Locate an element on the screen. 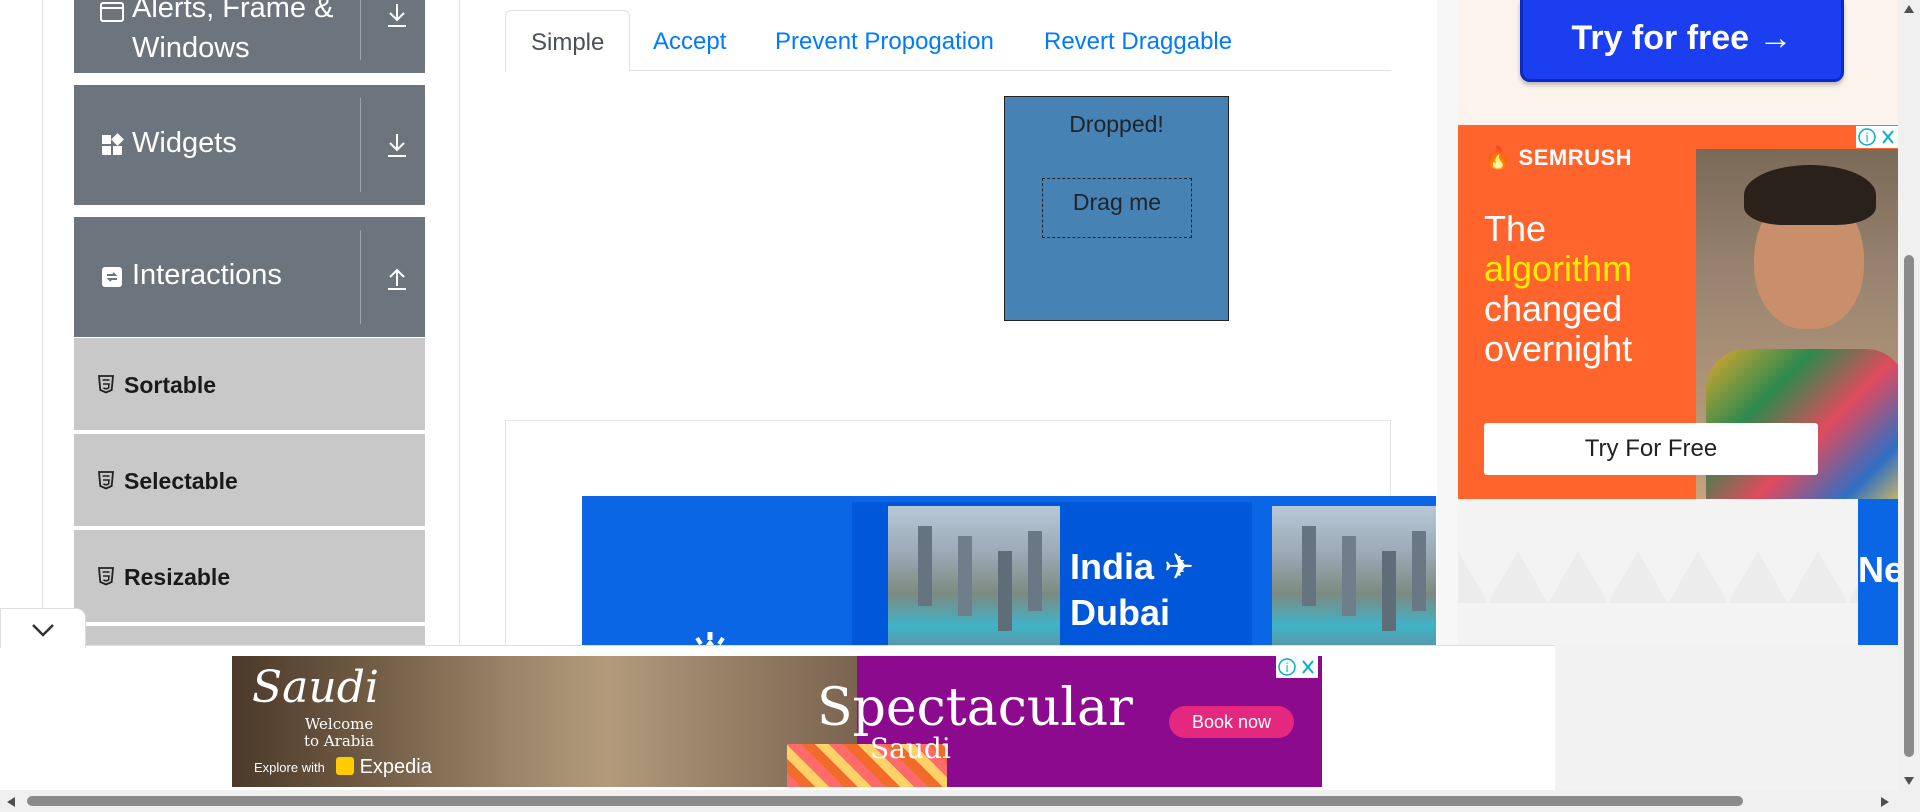 This screenshot has height=812, width=1920. sidebar-group-label: Widgets is located at coordinates (184, 143).